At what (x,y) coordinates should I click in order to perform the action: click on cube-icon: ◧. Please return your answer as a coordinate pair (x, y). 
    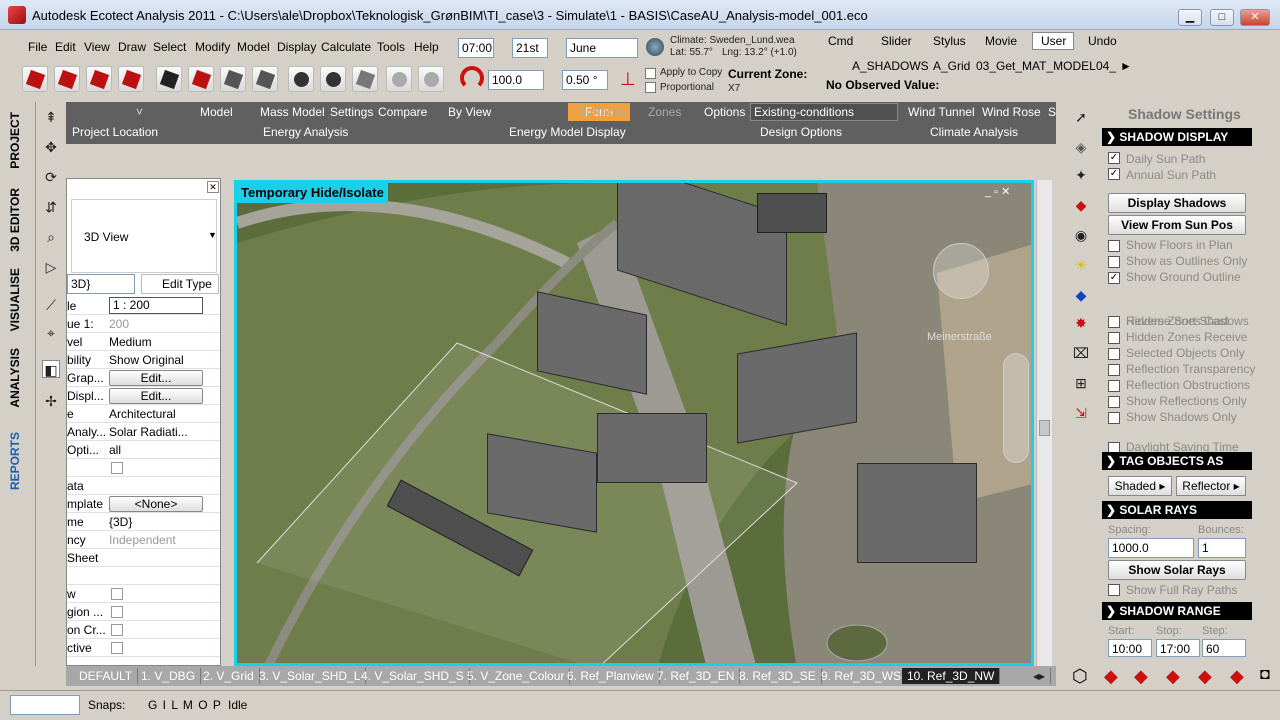
    Looking at the image, I should click on (51, 369).